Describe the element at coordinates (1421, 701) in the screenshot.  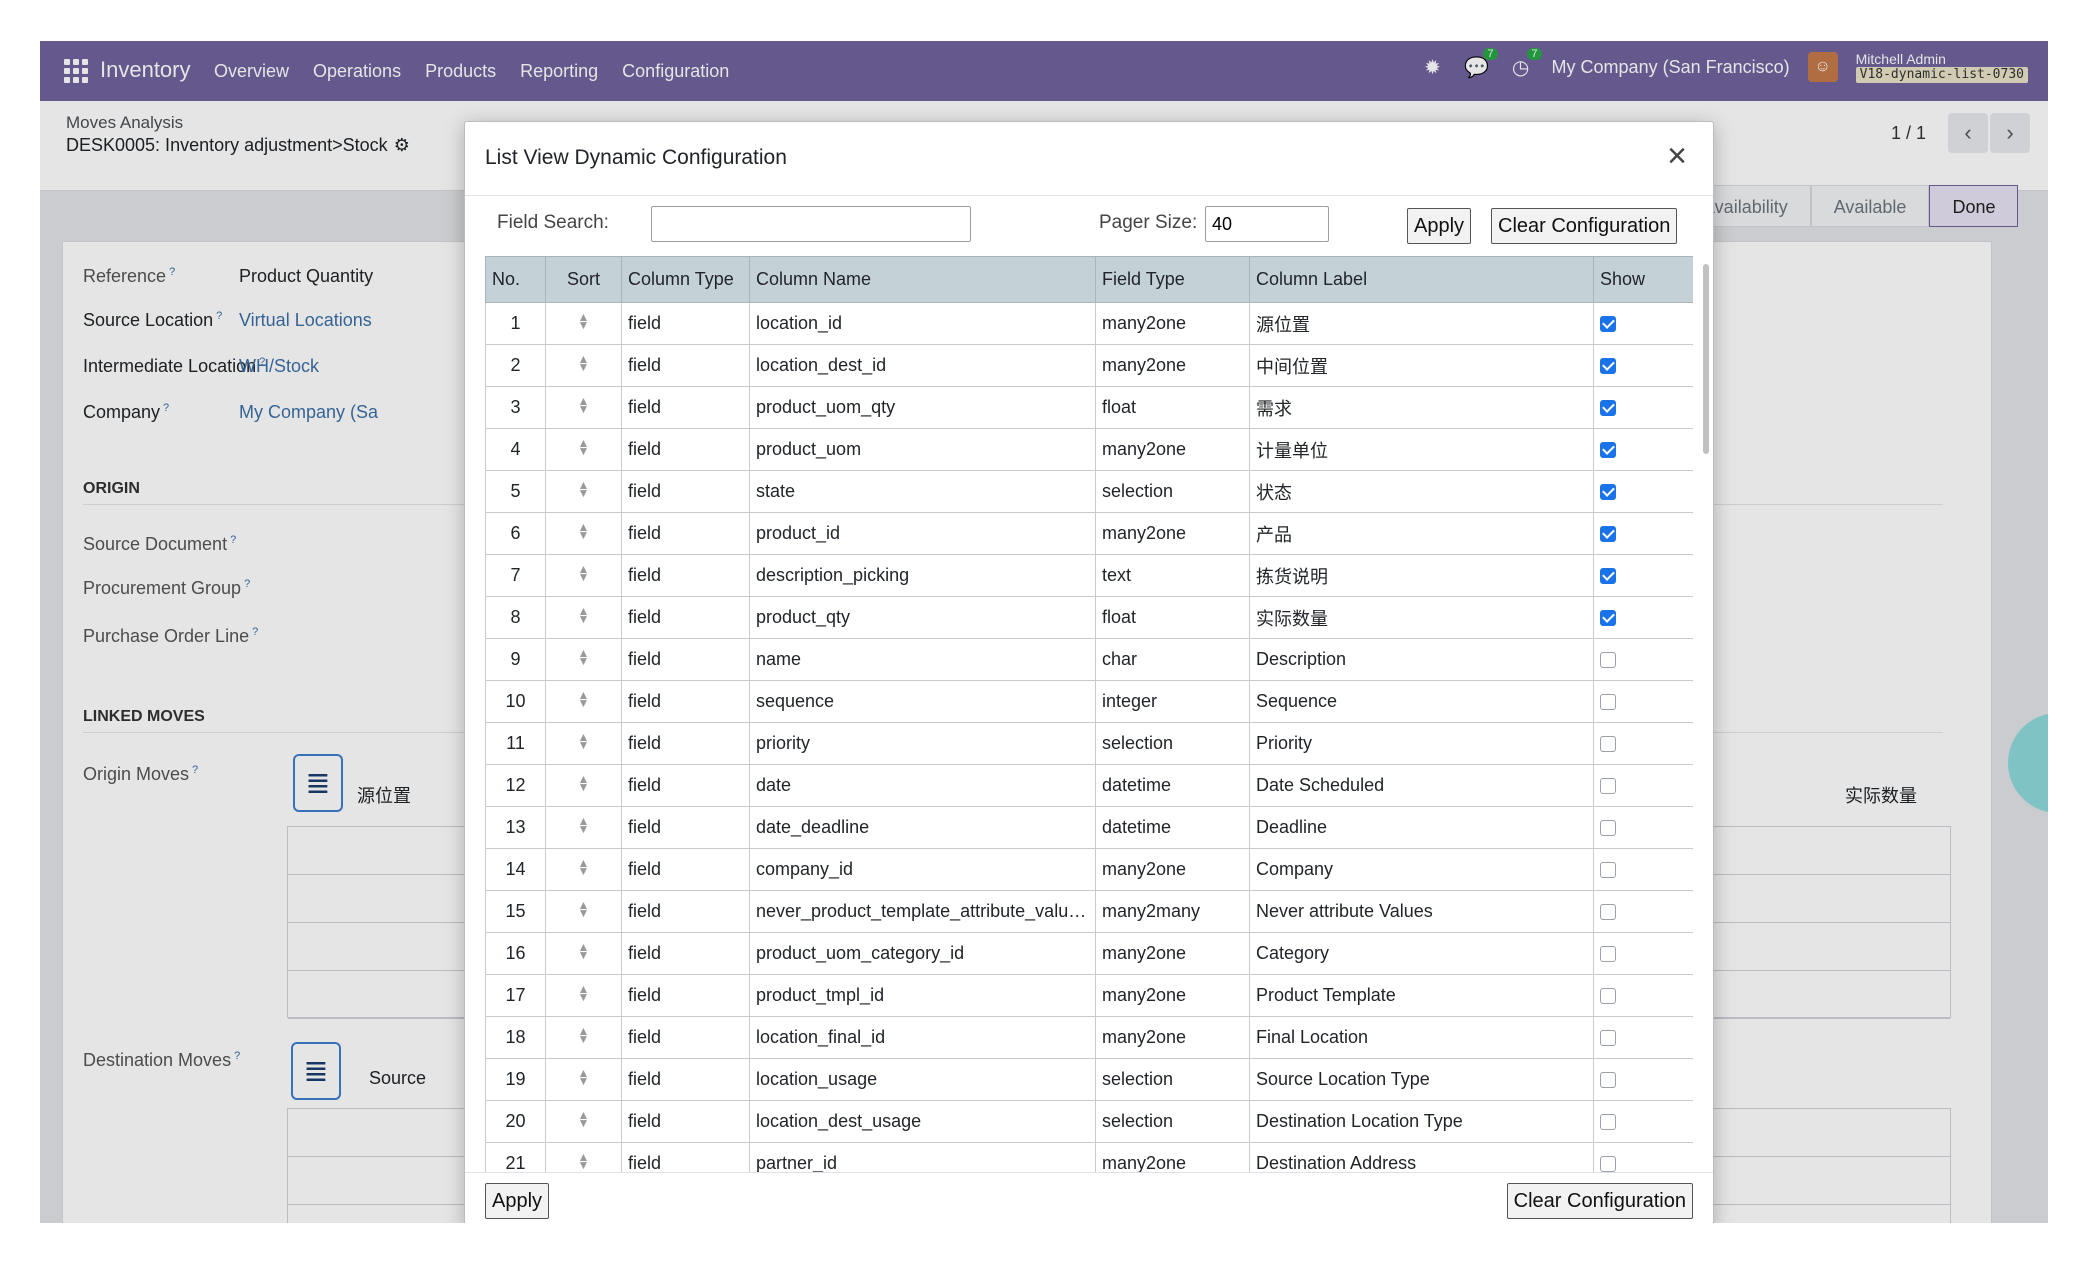
I see `row-column-label: Sequence` at that location.